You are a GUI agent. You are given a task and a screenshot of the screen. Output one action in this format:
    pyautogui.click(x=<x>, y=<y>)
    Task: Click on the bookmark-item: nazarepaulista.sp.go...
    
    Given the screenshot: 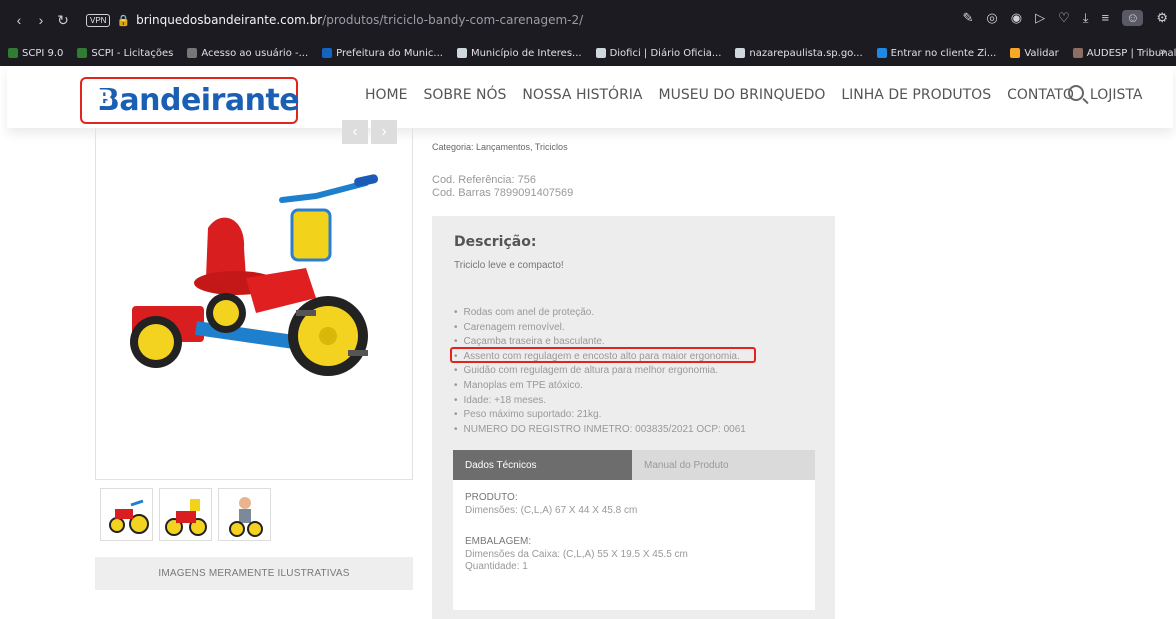 What is the action you would take?
    pyautogui.click(x=799, y=53)
    